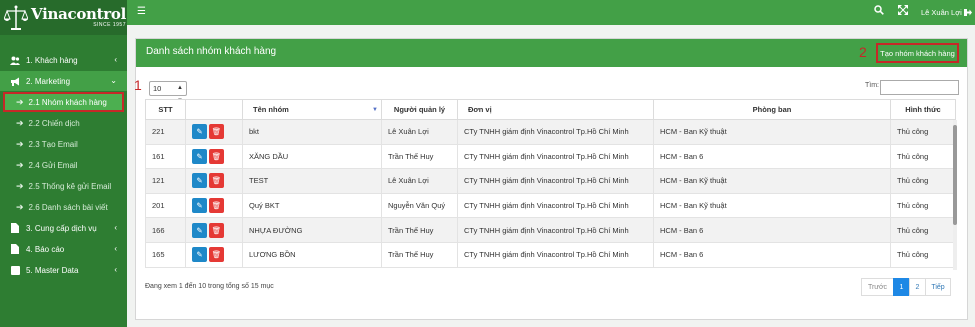 Image resolution: width=975 pixels, height=327 pixels. What do you see at coordinates (15, 81) in the screenshot?
I see `bullhorn-icon` at bounding box center [15, 81].